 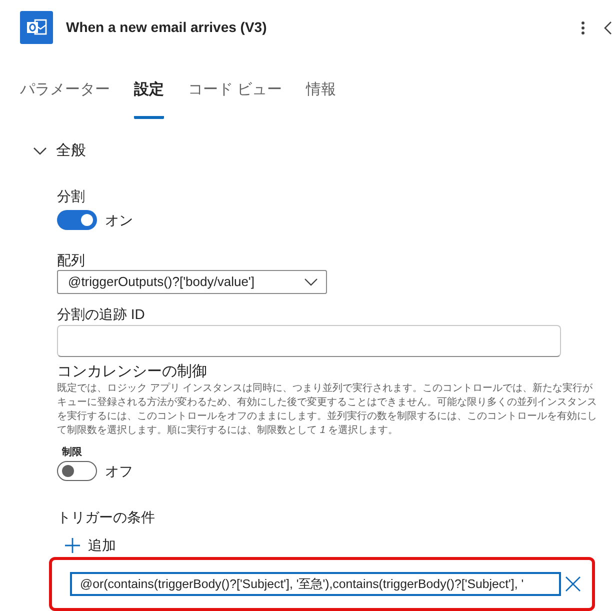 I want to click on toggle-label: 制限, so click(x=72, y=453).